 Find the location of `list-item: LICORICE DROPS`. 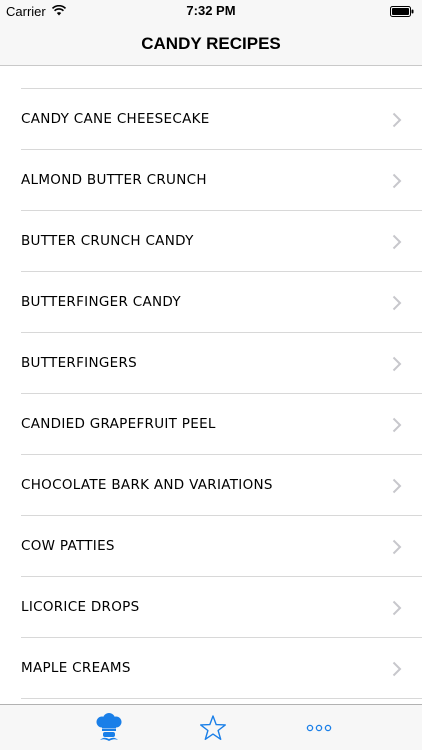

list-item: LICORICE DROPS is located at coordinates (211, 607).